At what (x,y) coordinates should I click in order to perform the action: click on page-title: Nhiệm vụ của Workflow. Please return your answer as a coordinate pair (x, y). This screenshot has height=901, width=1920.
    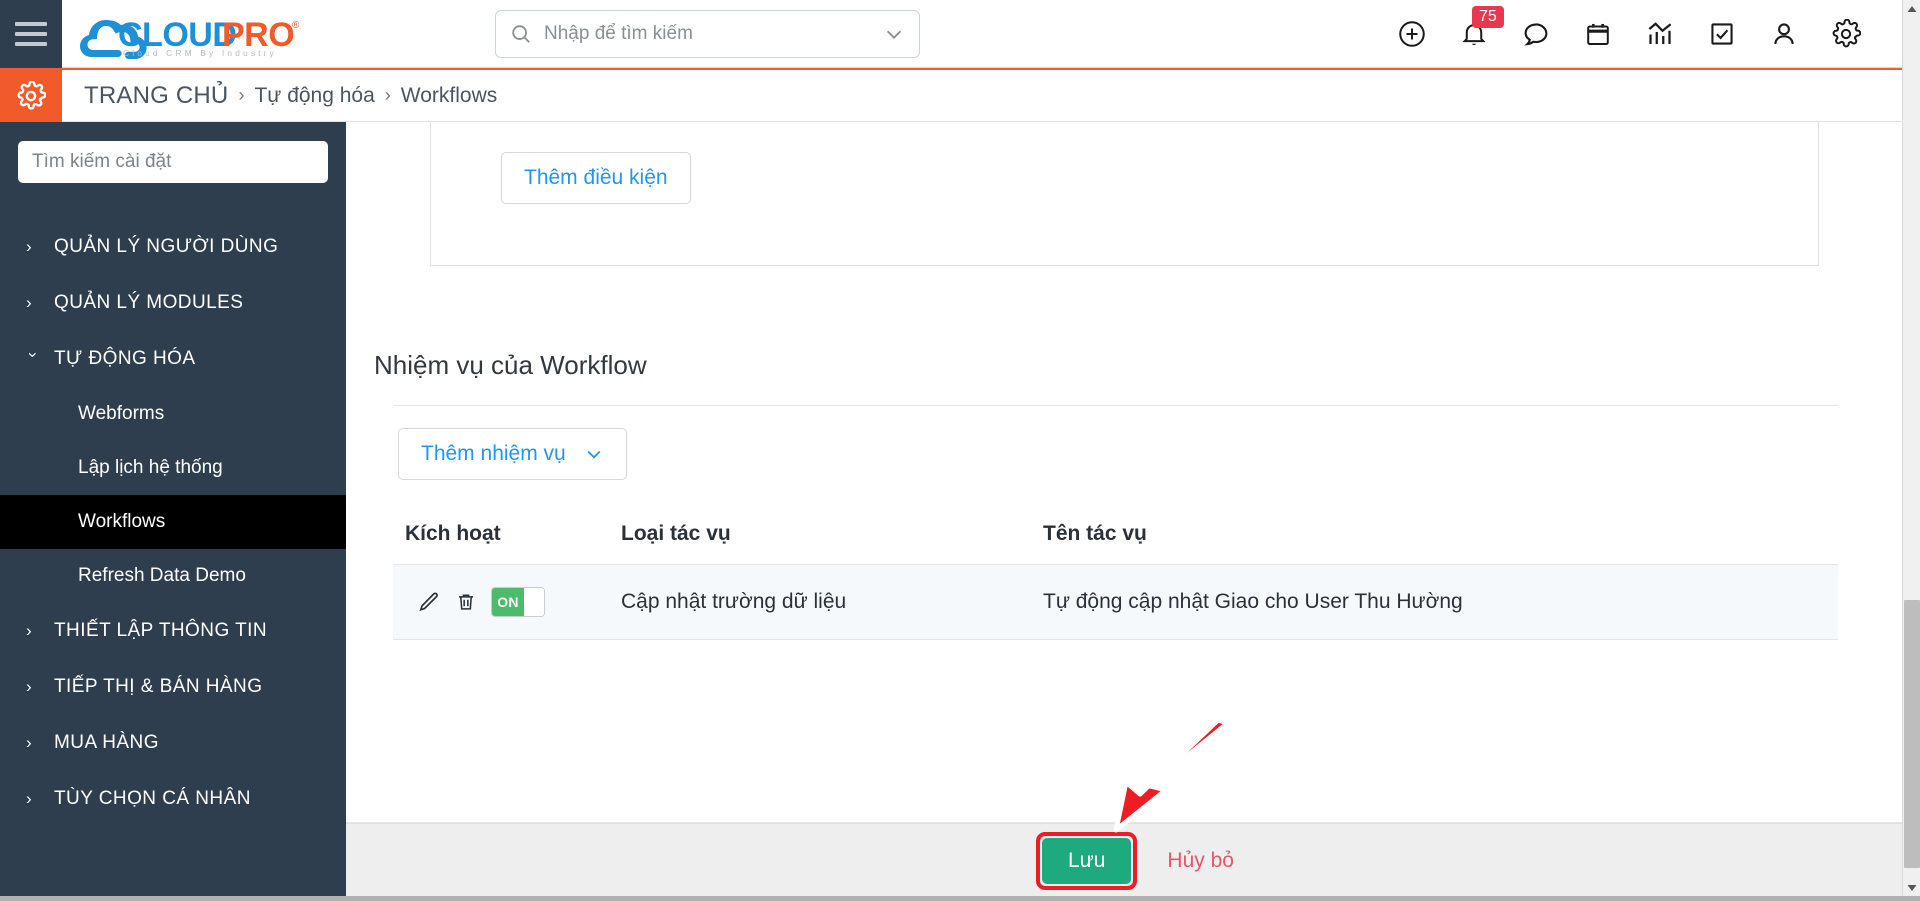
    Looking at the image, I should click on (510, 365).